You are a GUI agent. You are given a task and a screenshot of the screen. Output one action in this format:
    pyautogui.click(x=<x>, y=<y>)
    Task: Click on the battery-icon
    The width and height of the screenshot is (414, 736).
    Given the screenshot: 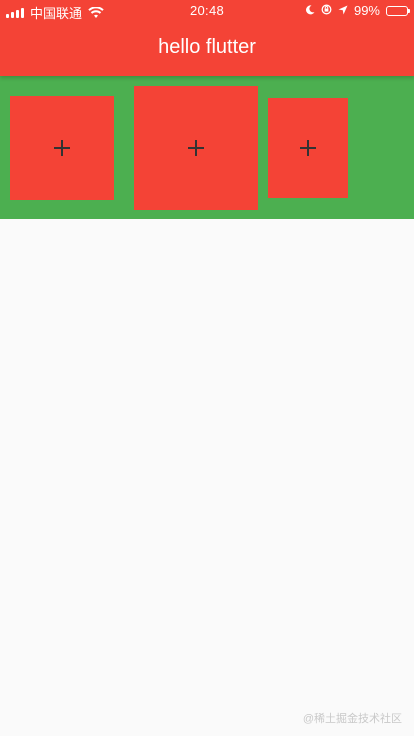 What is the action you would take?
    pyautogui.click(x=398, y=10)
    